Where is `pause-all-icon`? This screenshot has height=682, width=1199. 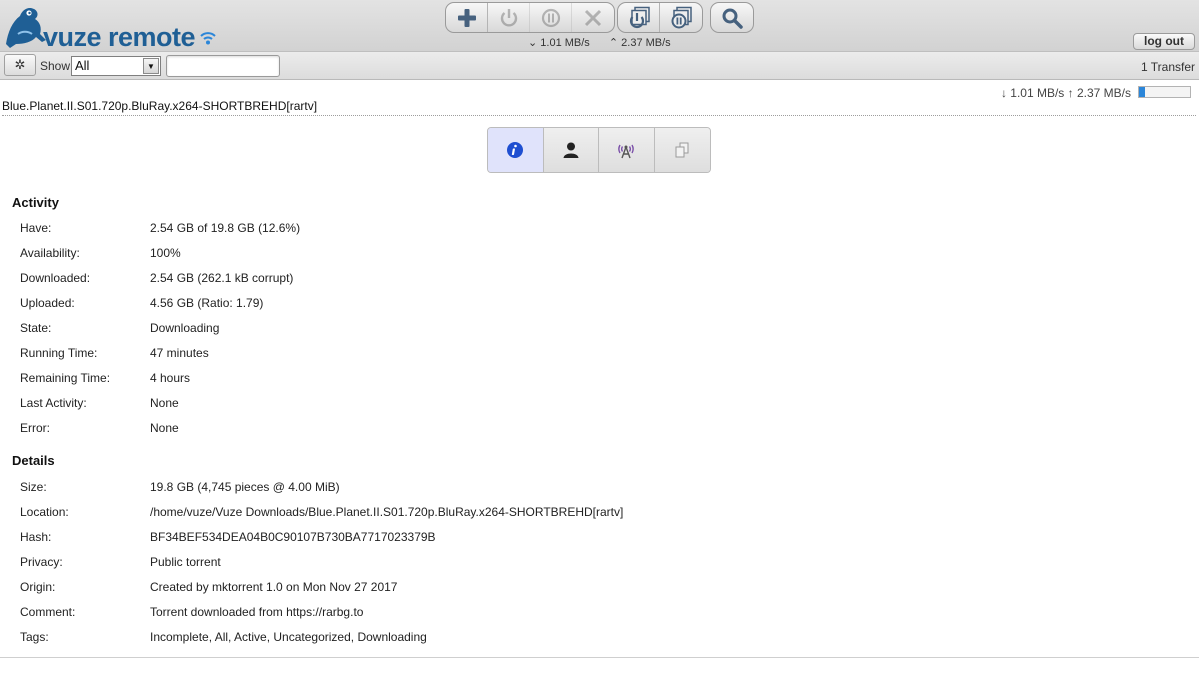 pause-all-icon is located at coordinates (681, 17).